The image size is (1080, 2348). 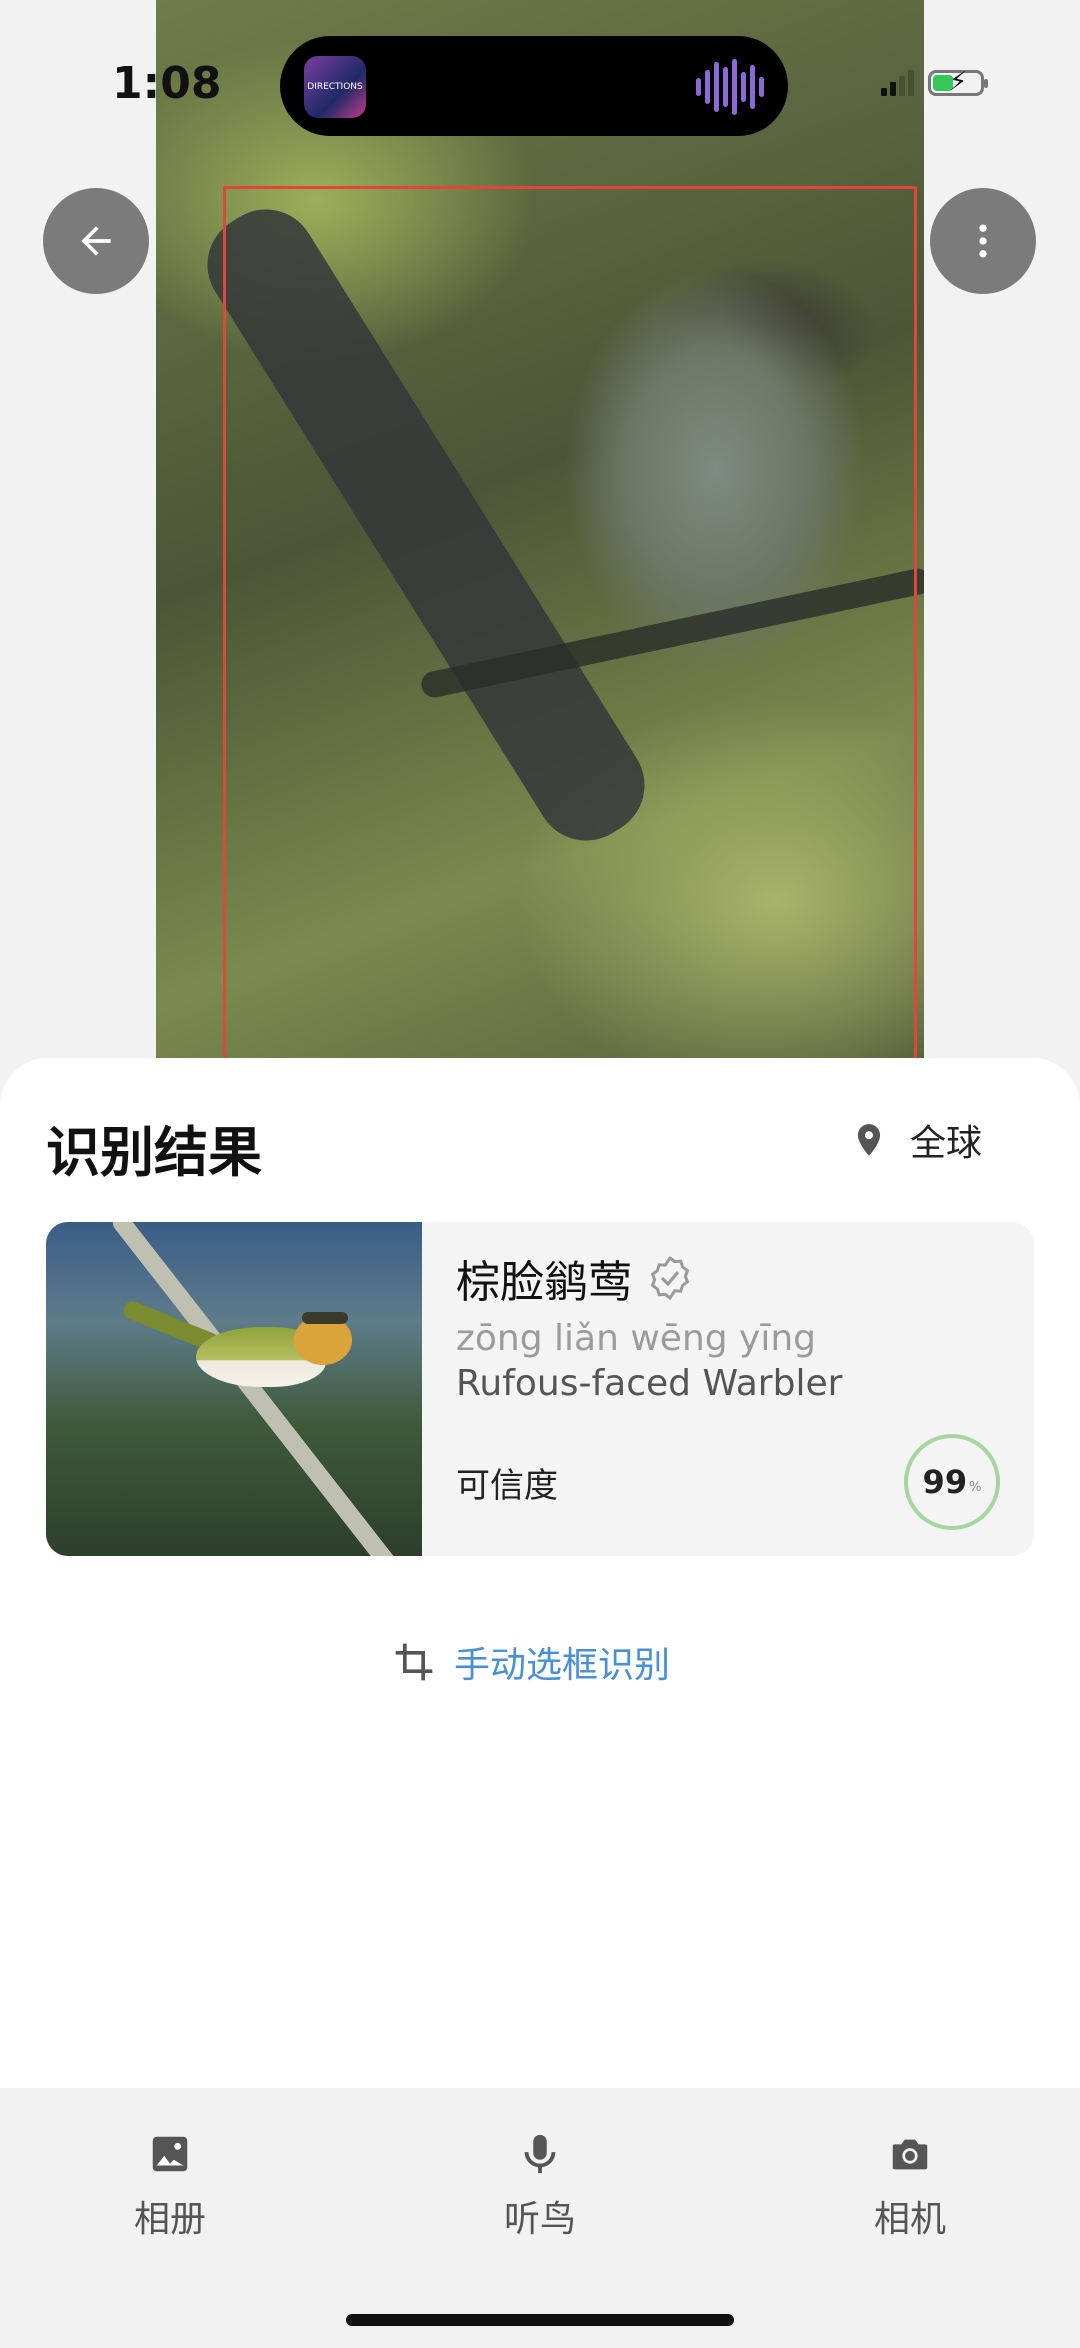 What do you see at coordinates (670, 1278) in the screenshot?
I see `badge-check-icon` at bounding box center [670, 1278].